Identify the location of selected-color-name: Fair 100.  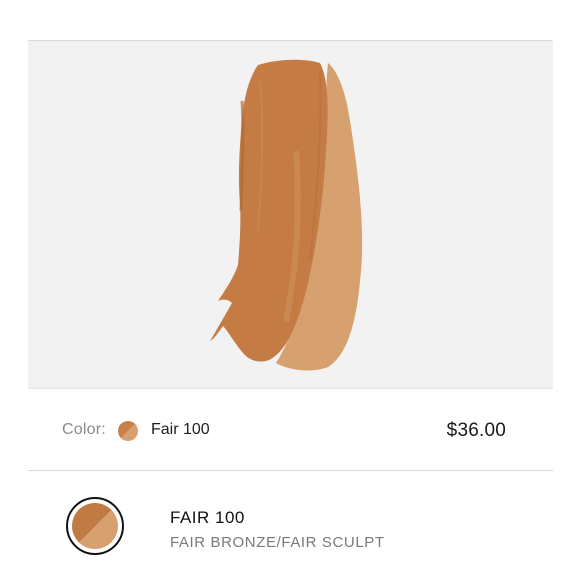
(180, 429).